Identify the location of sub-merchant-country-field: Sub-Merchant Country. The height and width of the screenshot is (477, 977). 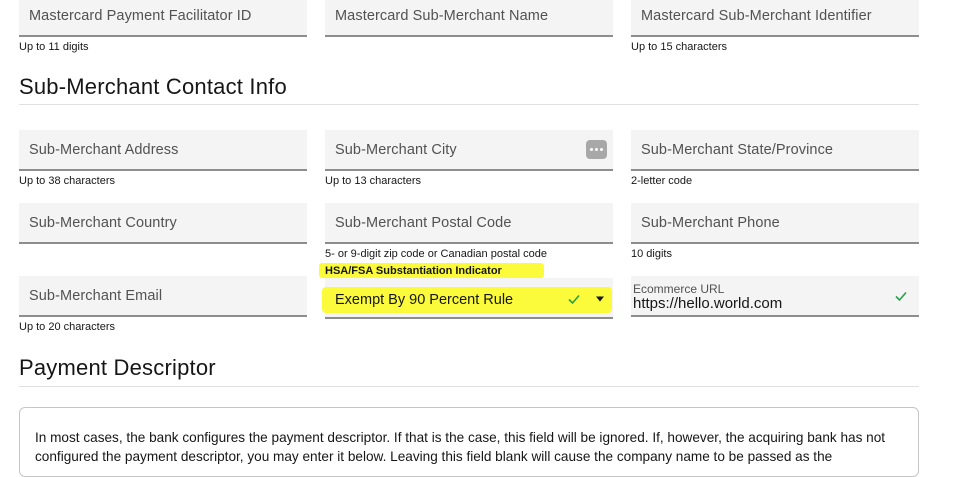
(163, 223).